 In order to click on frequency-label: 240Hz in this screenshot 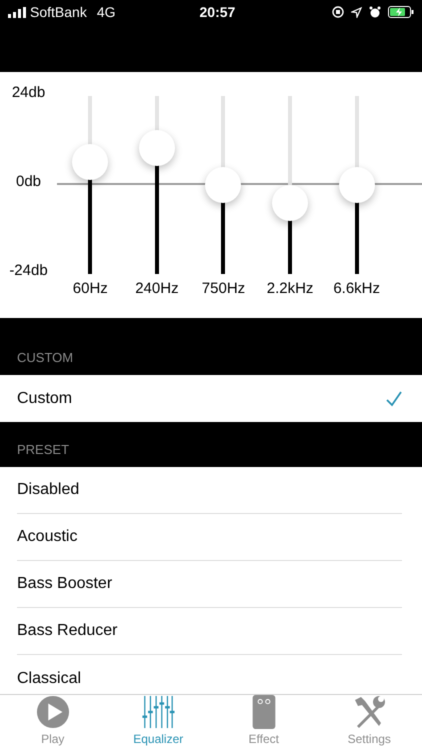, I will do `click(157, 289)`.